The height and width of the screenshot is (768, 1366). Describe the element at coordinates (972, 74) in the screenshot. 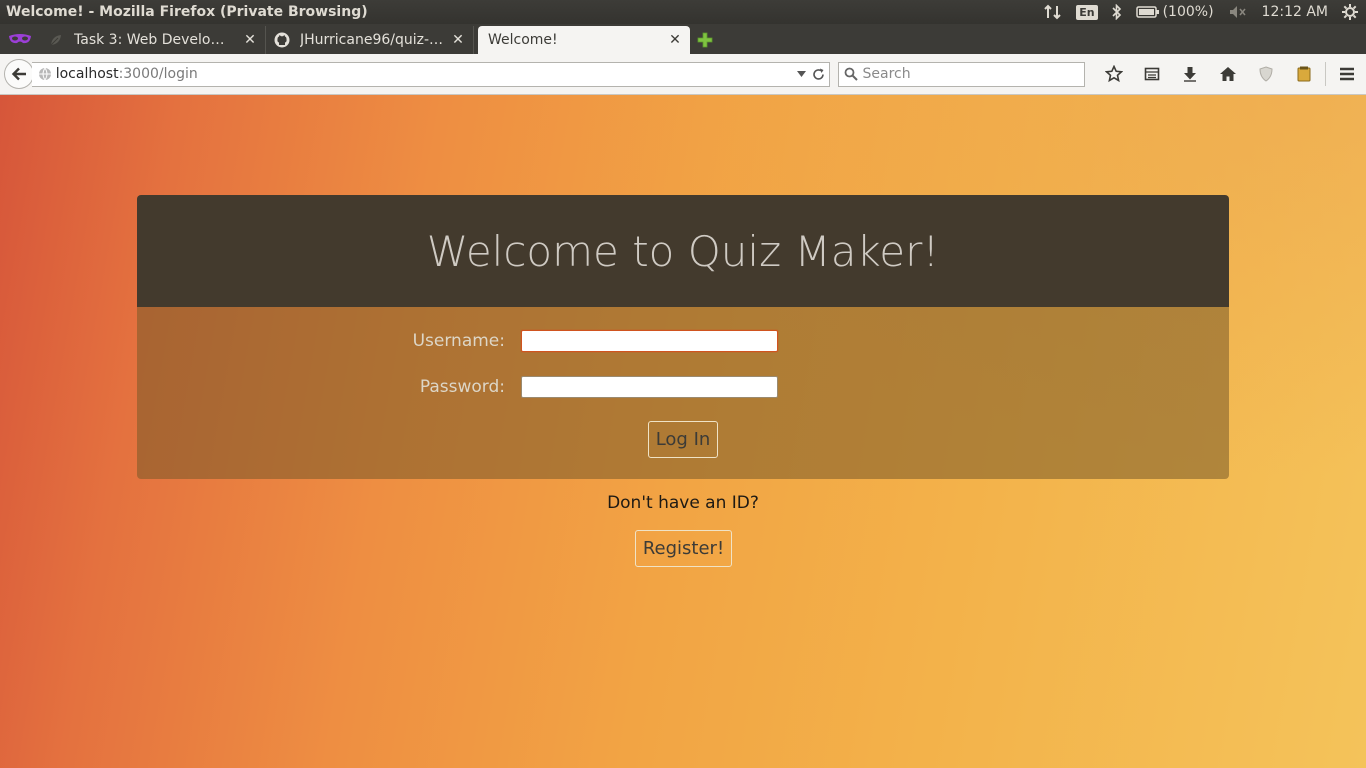

I see `search-input` at that location.